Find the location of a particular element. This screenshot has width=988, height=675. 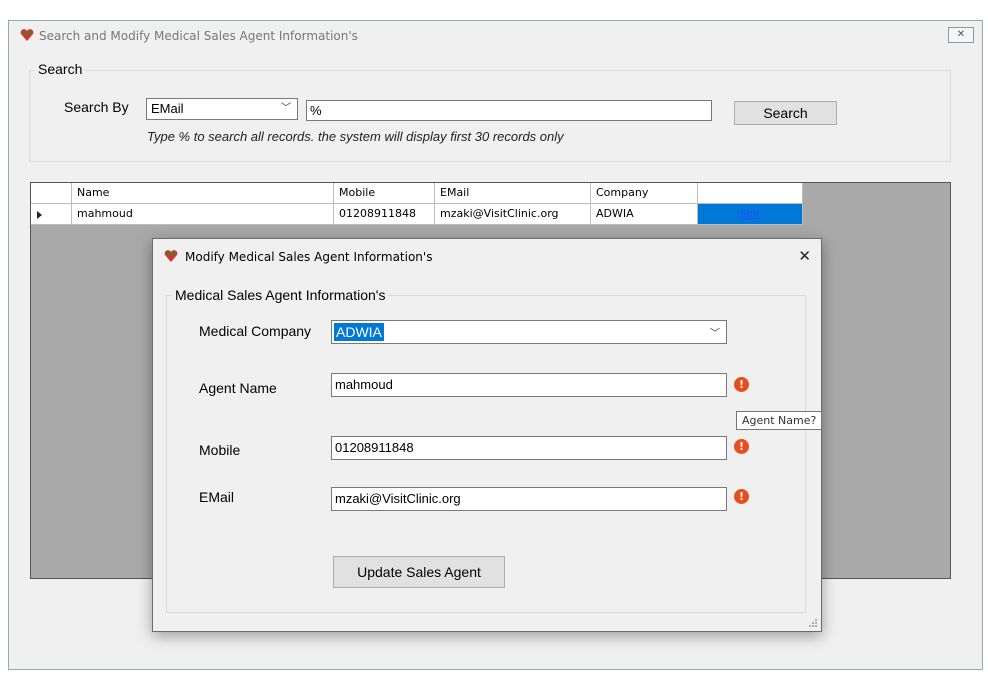

column-header-name: Name is located at coordinates (203, 193).